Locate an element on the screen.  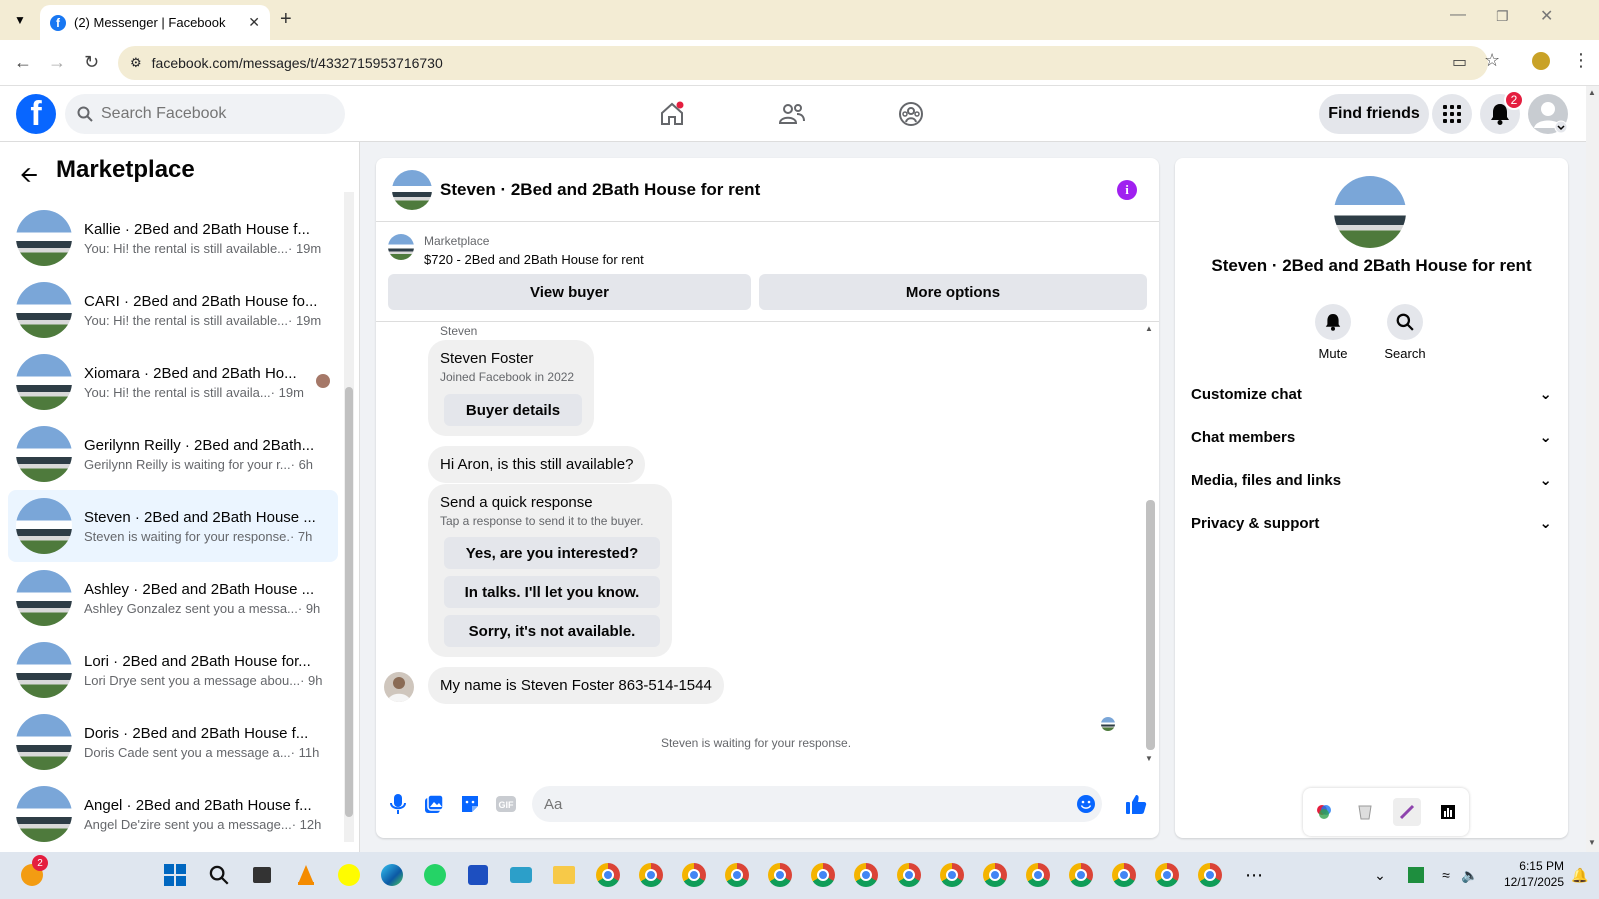
photo-icon is located at coordinates (434, 804).